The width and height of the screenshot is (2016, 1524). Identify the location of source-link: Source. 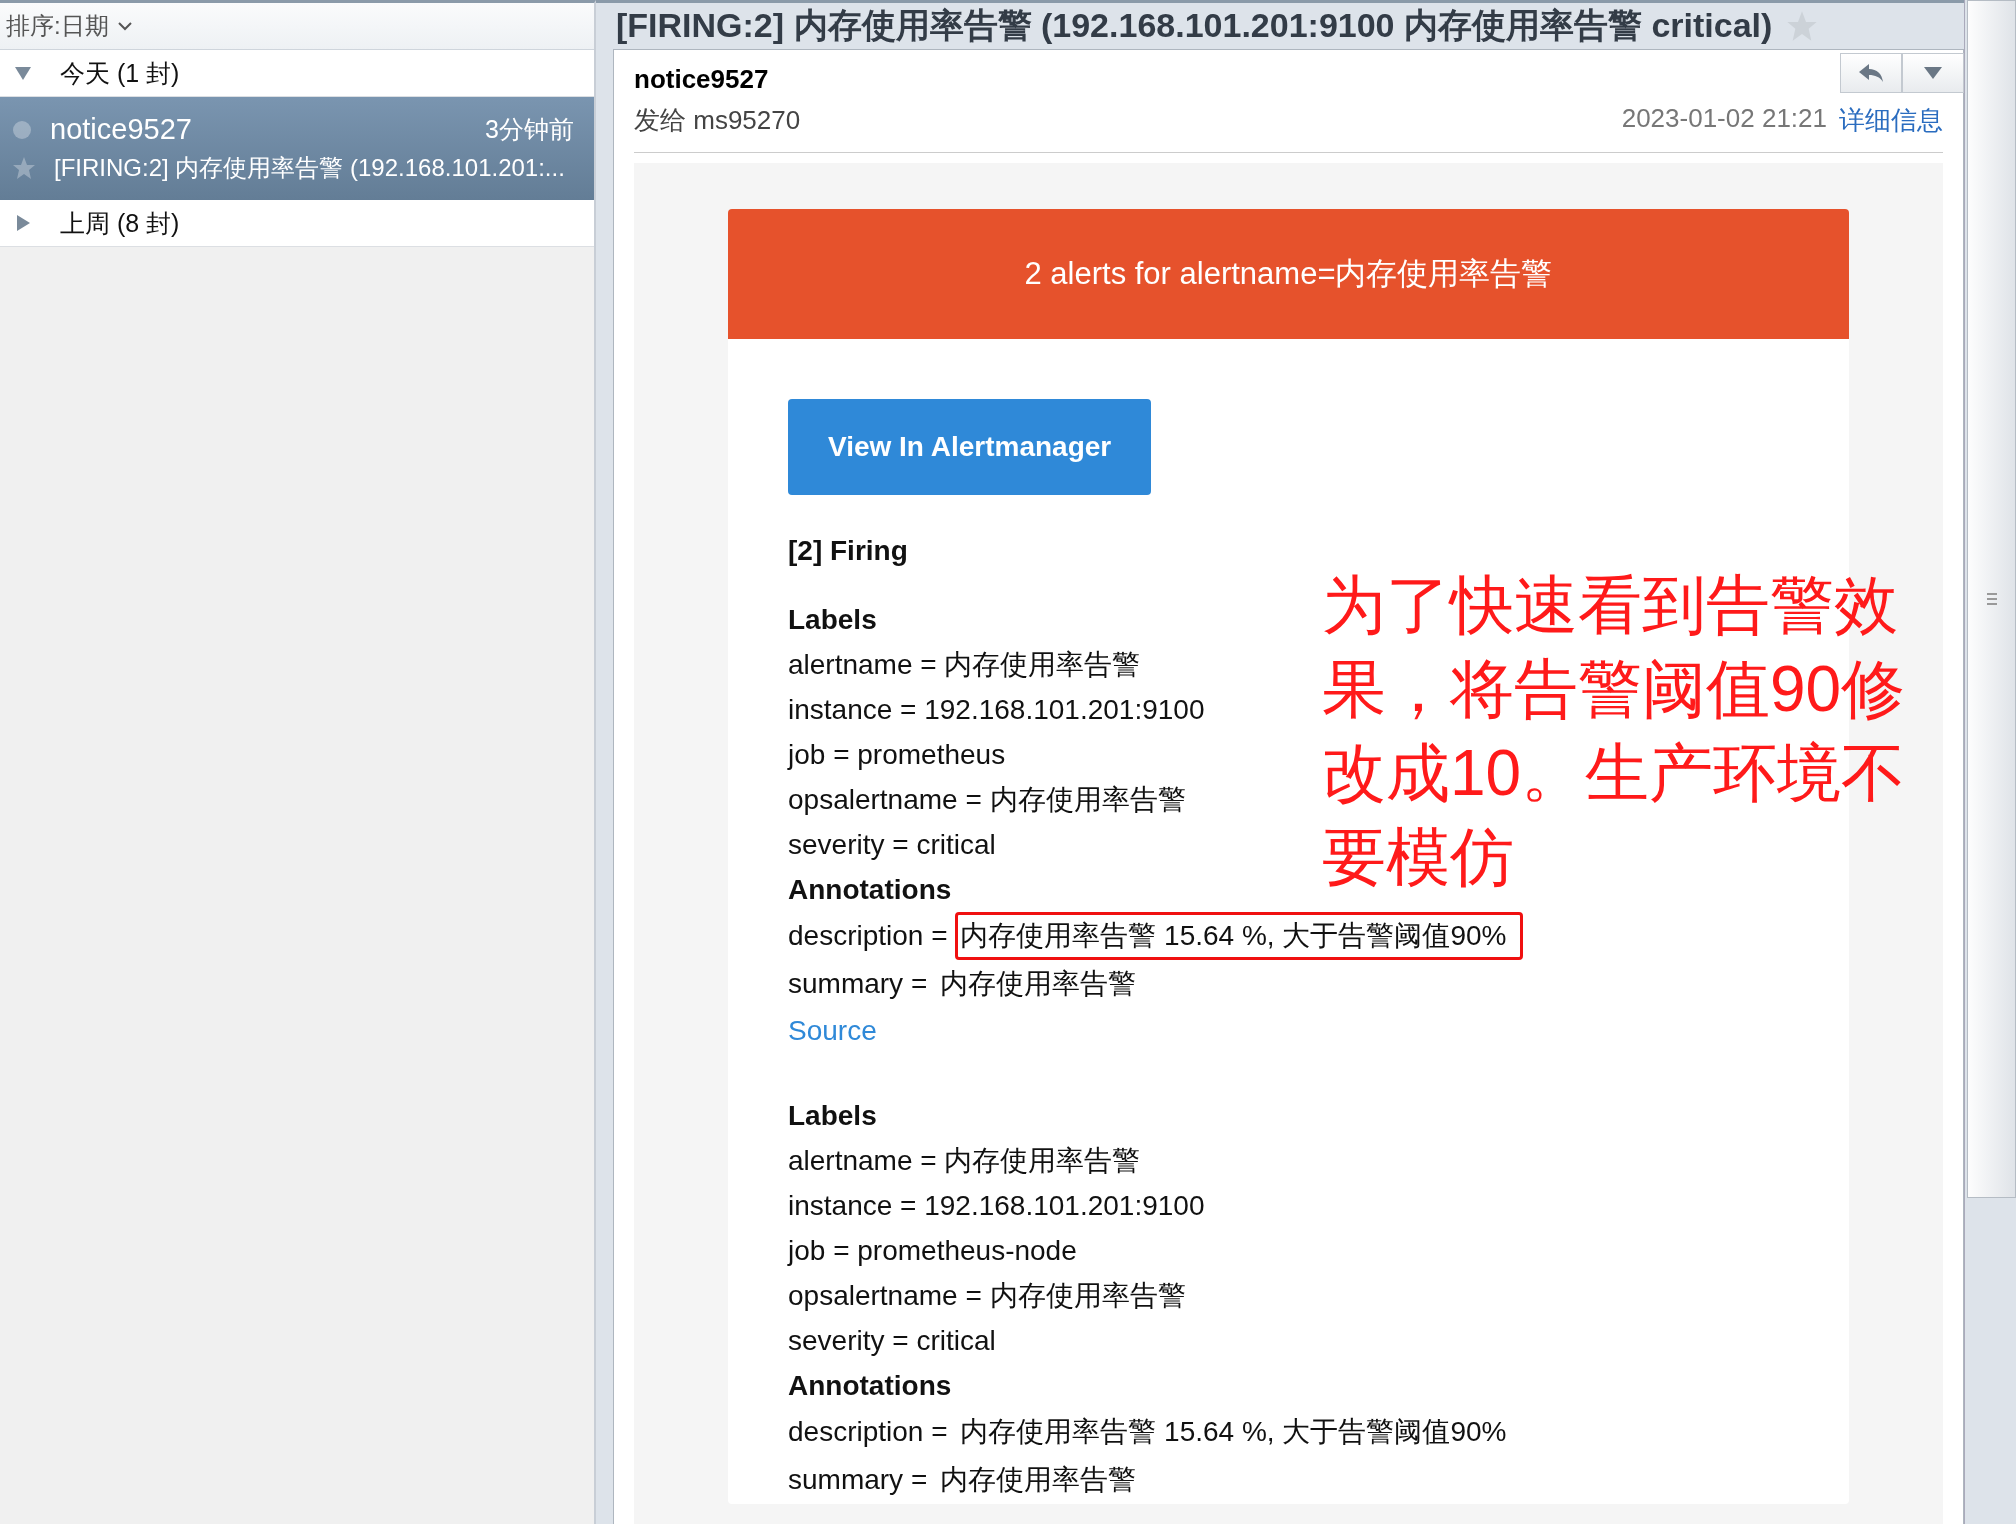
(832, 1030).